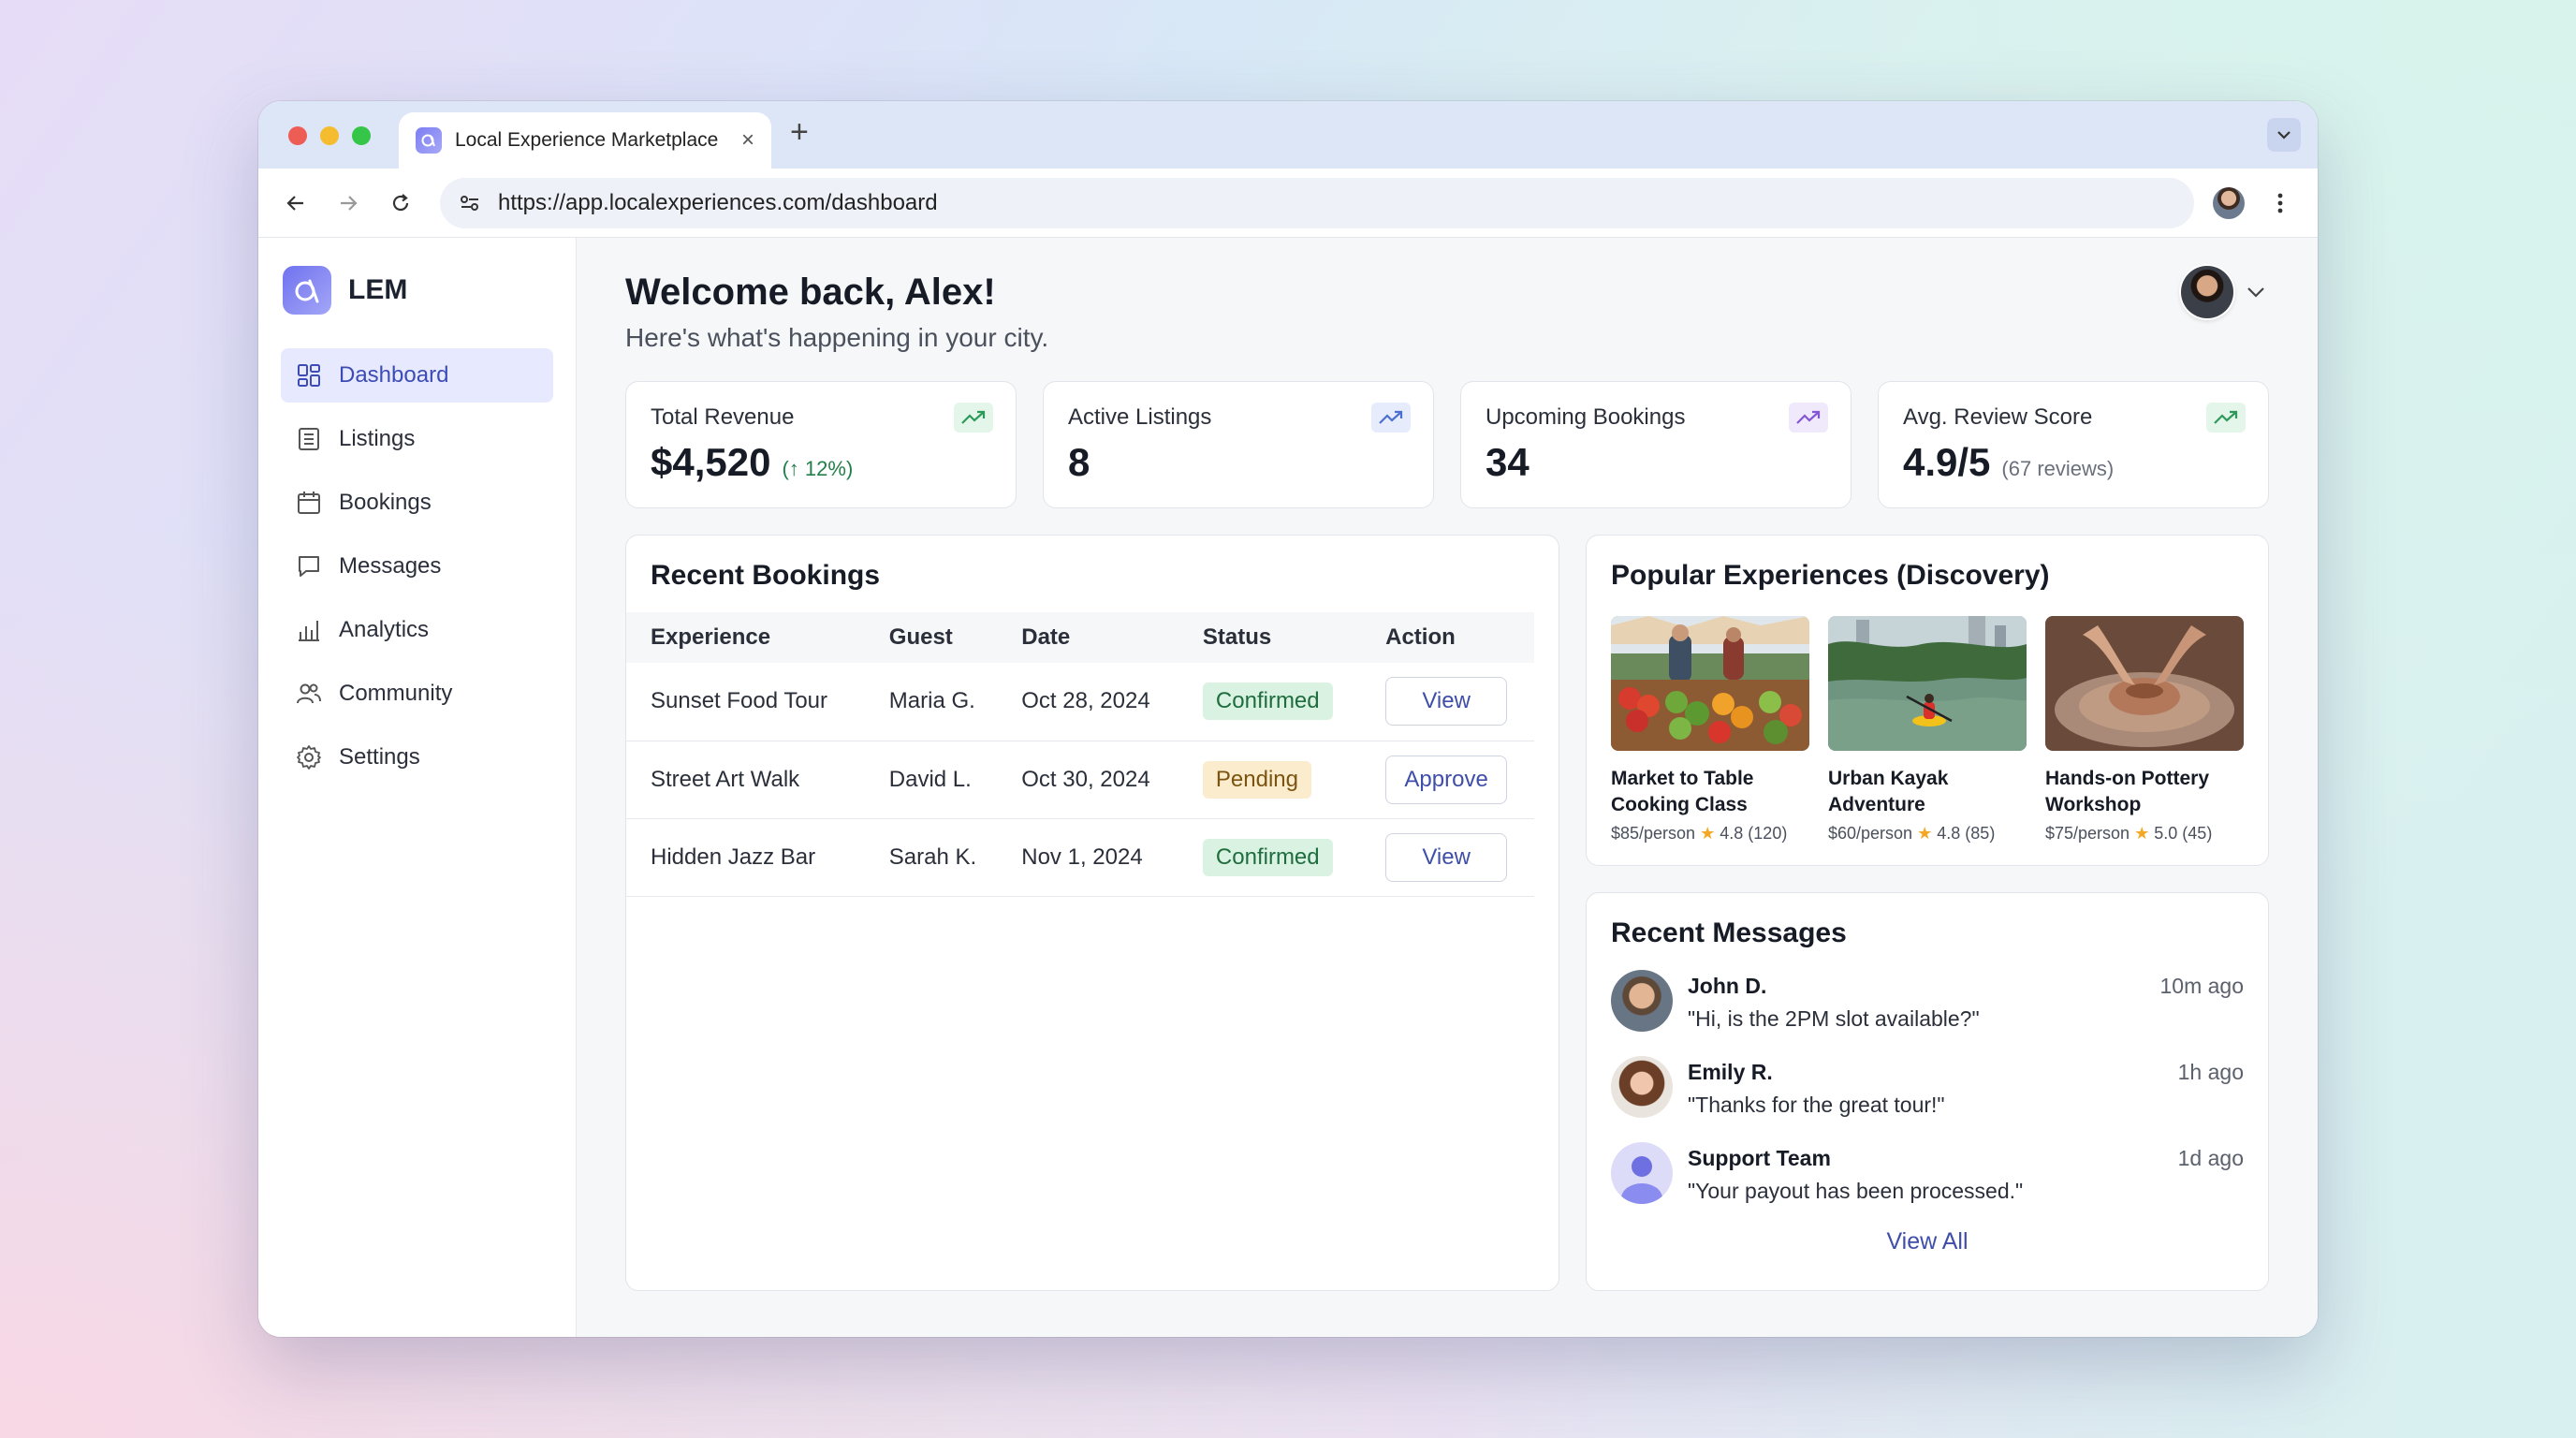  Describe the element at coordinates (766, 575) in the screenshot. I see `panel-title: Recent Bookings` at that location.